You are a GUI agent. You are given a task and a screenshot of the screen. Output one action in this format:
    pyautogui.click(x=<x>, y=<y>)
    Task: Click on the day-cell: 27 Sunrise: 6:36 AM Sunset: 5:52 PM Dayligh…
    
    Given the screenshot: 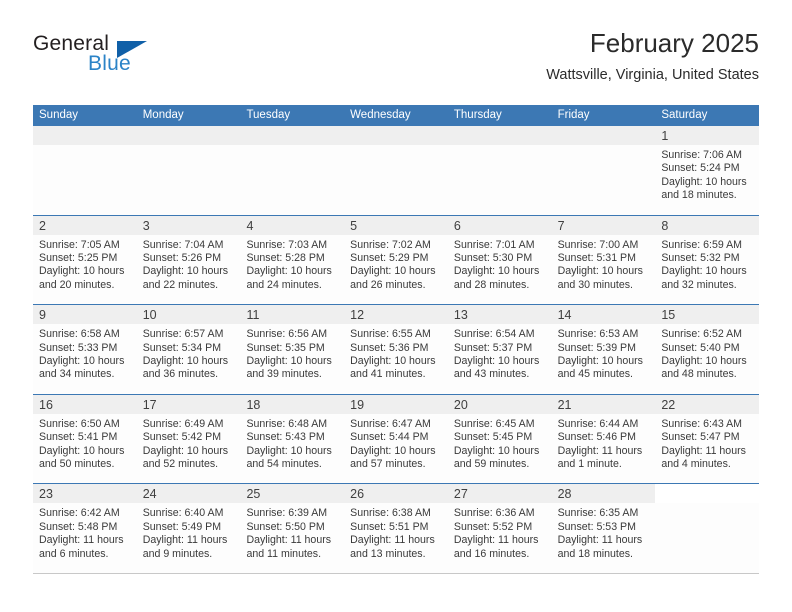 What is the action you would take?
    pyautogui.click(x=499, y=528)
    